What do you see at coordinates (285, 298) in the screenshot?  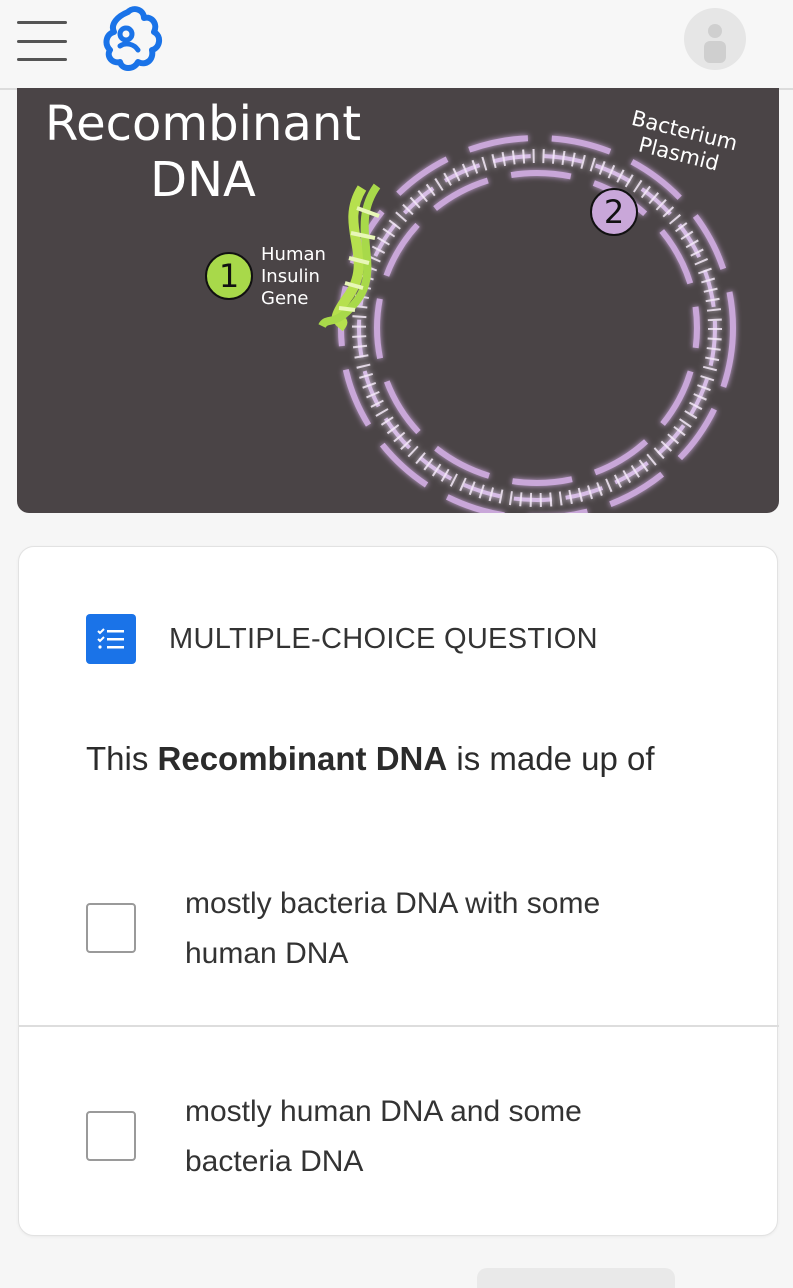 I see `gene-label-line3: Gene` at bounding box center [285, 298].